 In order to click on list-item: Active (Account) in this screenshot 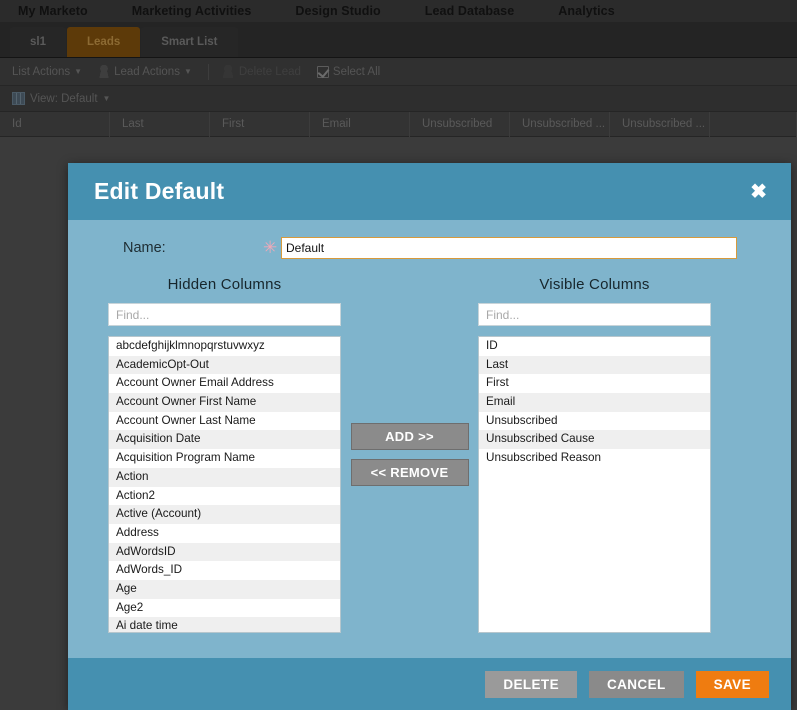, I will do `click(224, 514)`.